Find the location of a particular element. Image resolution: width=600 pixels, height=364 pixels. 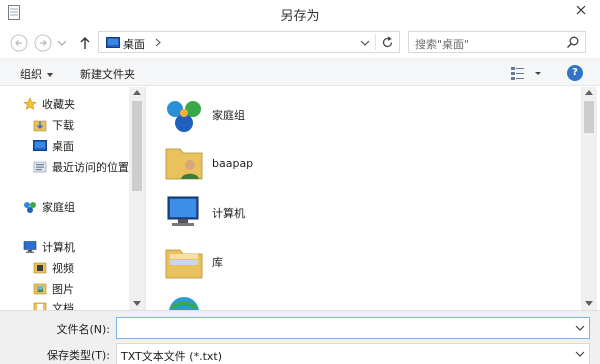

recent-places-icon is located at coordinates (40, 167).